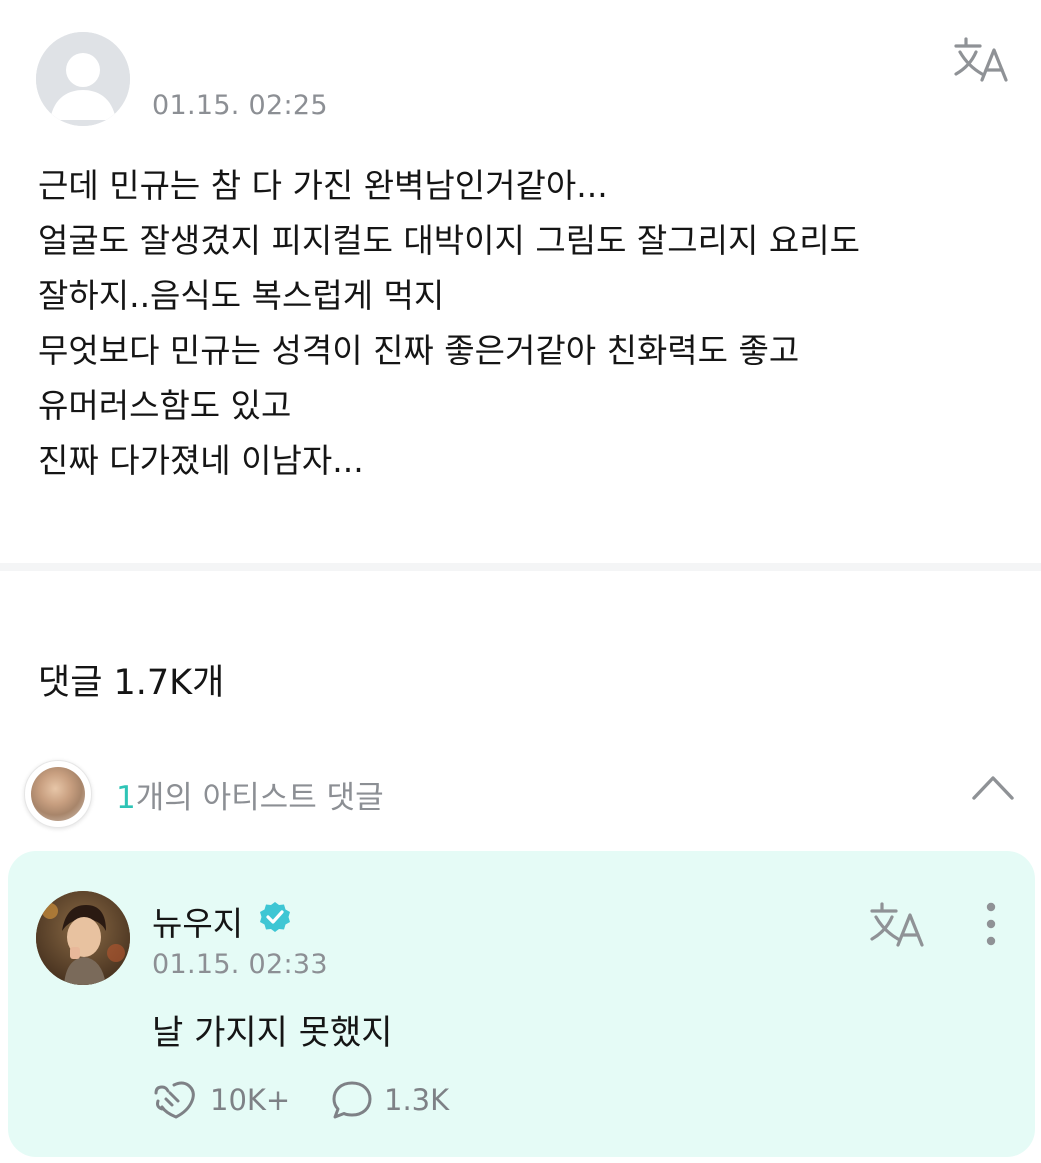 The image size is (1041, 1163). I want to click on artist-thumbnail, so click(58, 794).